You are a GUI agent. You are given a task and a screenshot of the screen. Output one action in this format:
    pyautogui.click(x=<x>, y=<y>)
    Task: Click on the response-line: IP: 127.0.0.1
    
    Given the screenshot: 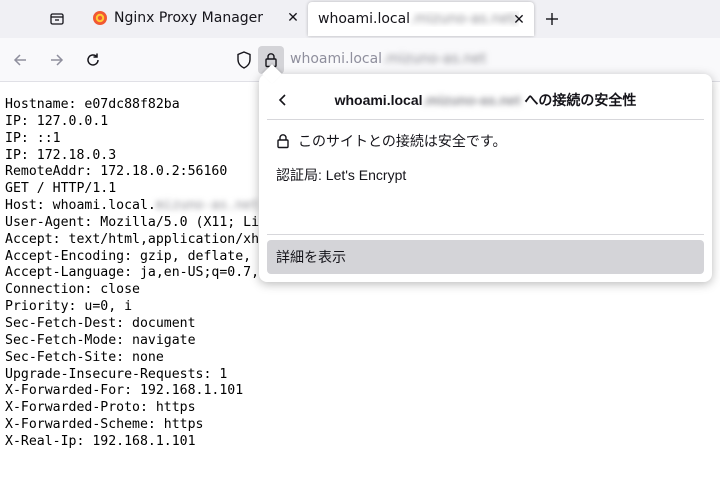 What is the action you would take?
    pyautogui.click(x=57, y=121)
    